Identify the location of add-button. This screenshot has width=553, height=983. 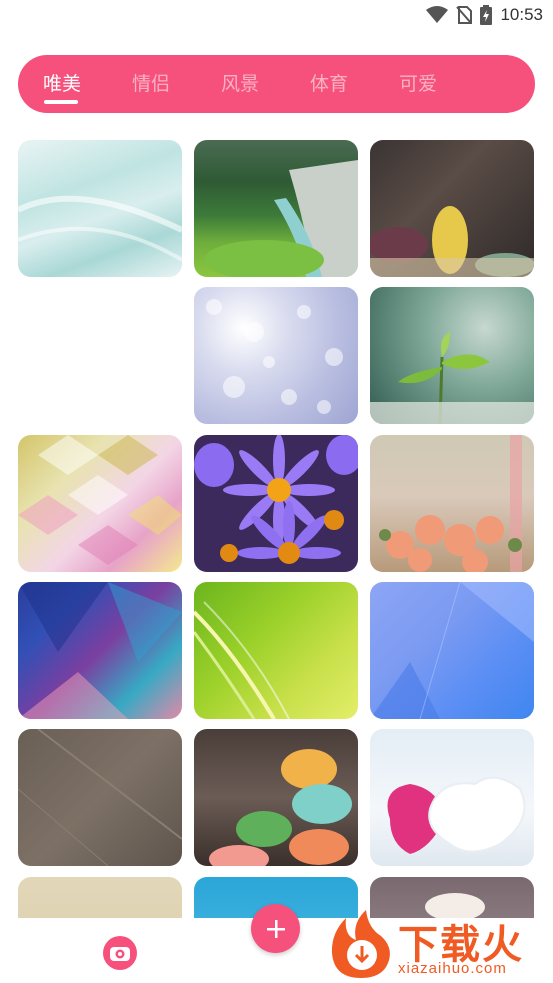
(275, 928).